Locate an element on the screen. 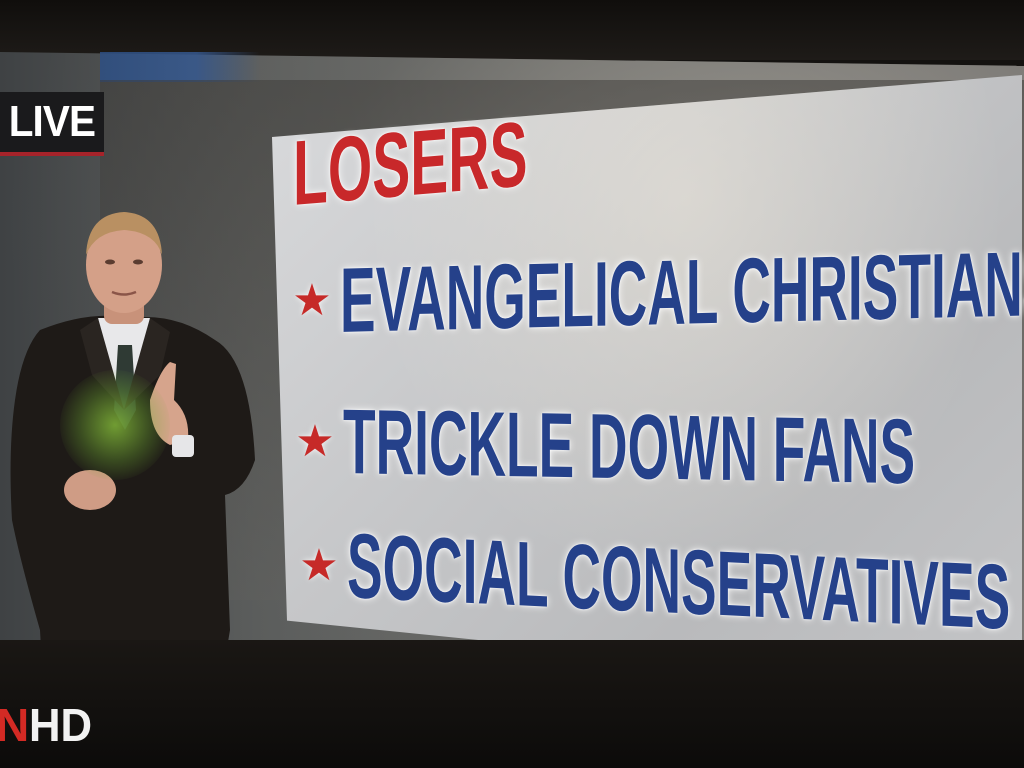 Image resolution: width=1024 pixels, height=768 pixels. tv-bezel-top is located at coordinates (512, 30).